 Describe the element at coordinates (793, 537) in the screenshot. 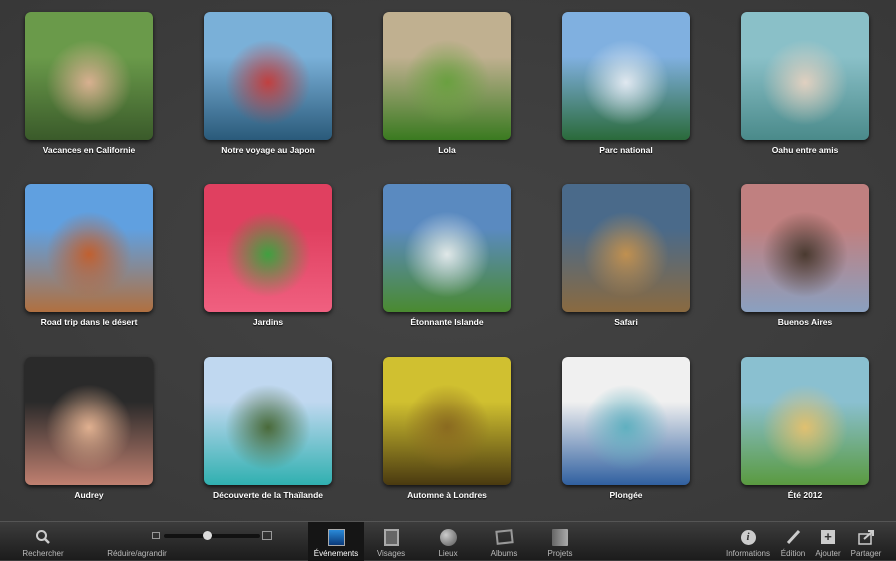

I see `pencil-icon` at that location.